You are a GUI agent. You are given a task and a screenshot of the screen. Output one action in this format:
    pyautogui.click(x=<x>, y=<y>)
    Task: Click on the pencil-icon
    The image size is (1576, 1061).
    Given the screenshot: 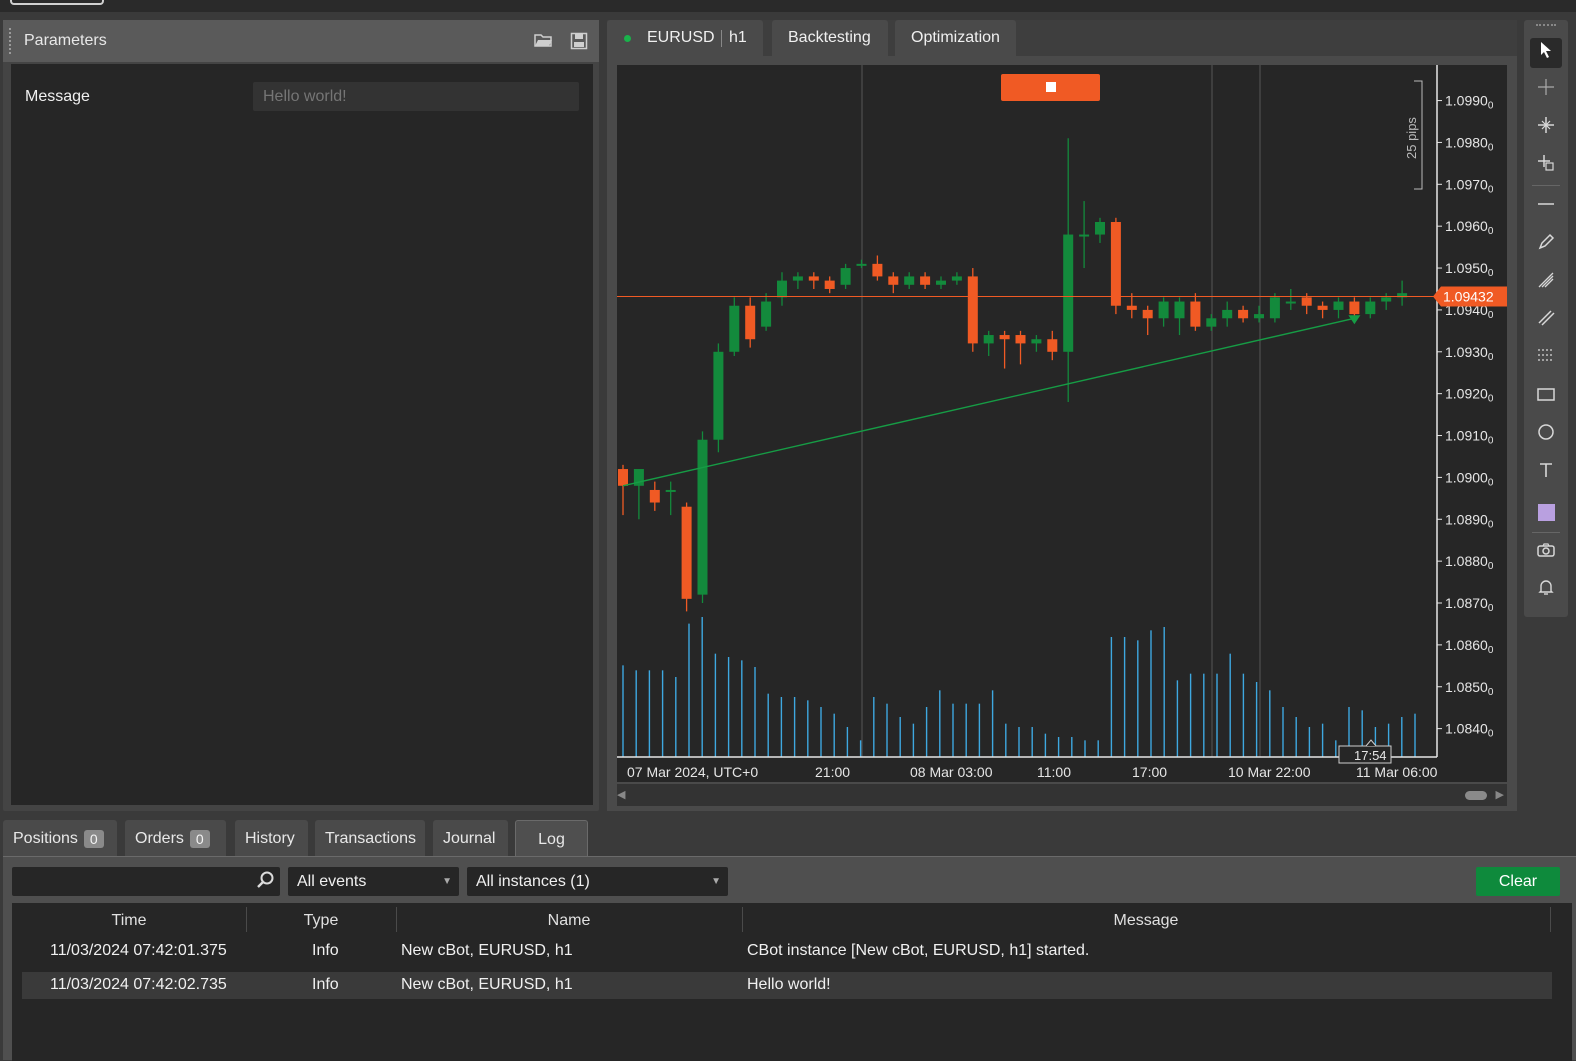 What is the action you would take?
    pyautogui.click(x=1546, y=245)
    